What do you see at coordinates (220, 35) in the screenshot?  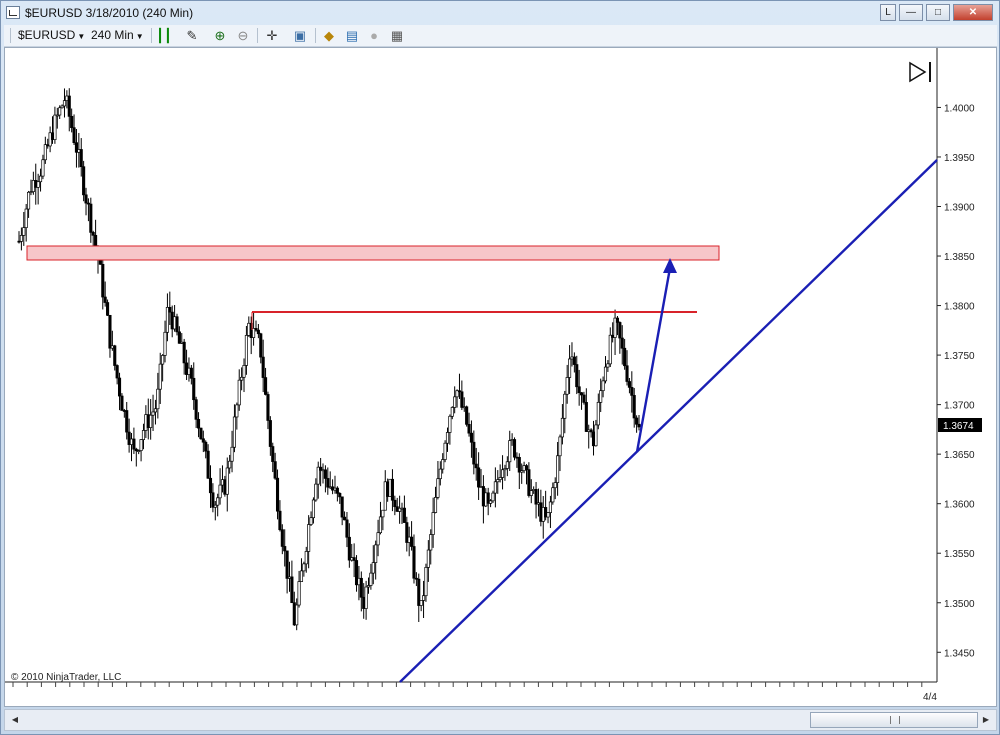 I see `zoom-in-icon: ⊕` at bounding box center [220, 35].